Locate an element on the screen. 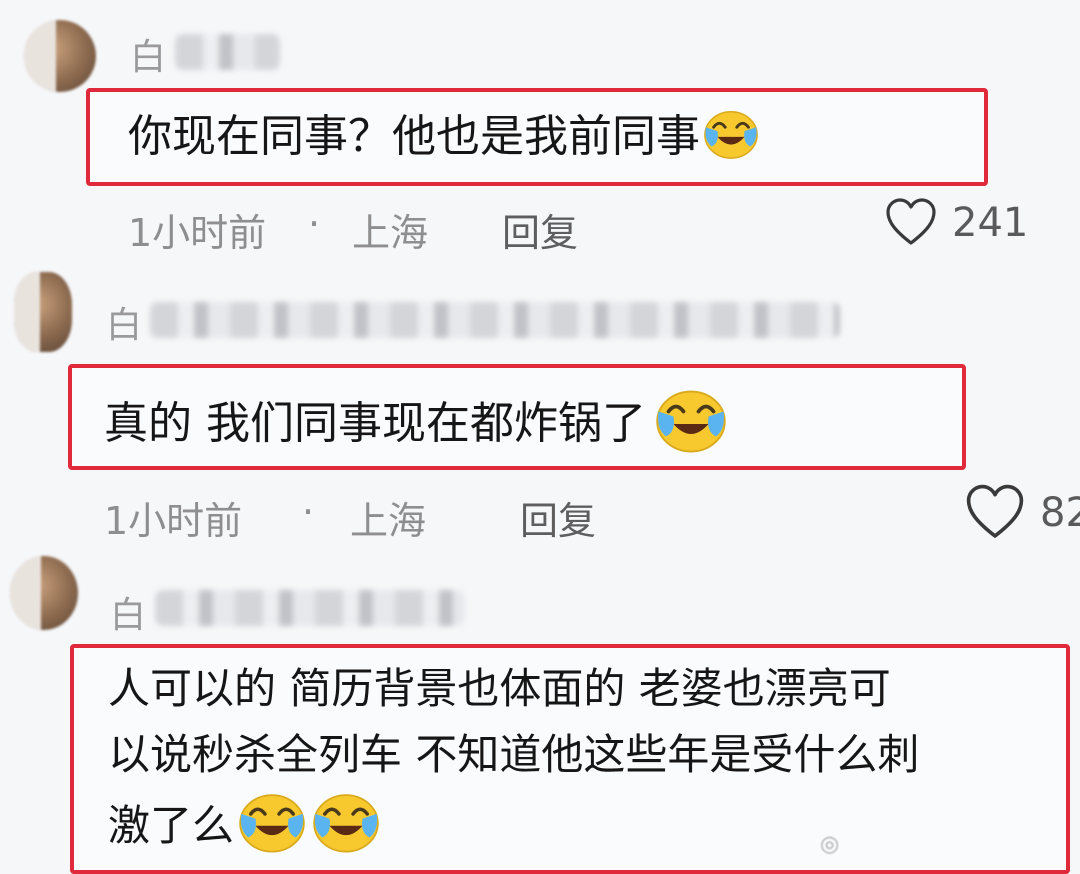 The width and height of the screenshot is (1080, 874). watermark-icon: ◎ is located at coordinates (830, 844).